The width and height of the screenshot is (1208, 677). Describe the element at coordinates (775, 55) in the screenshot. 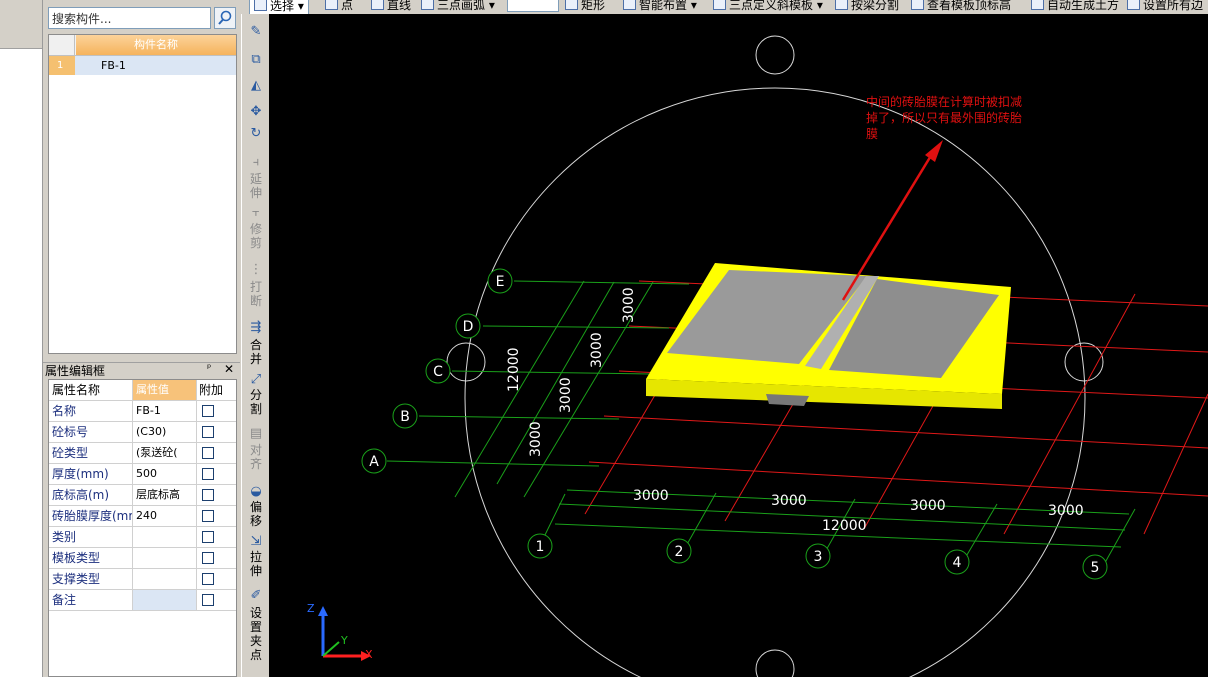

I see `rotate-handle-top` at that location.